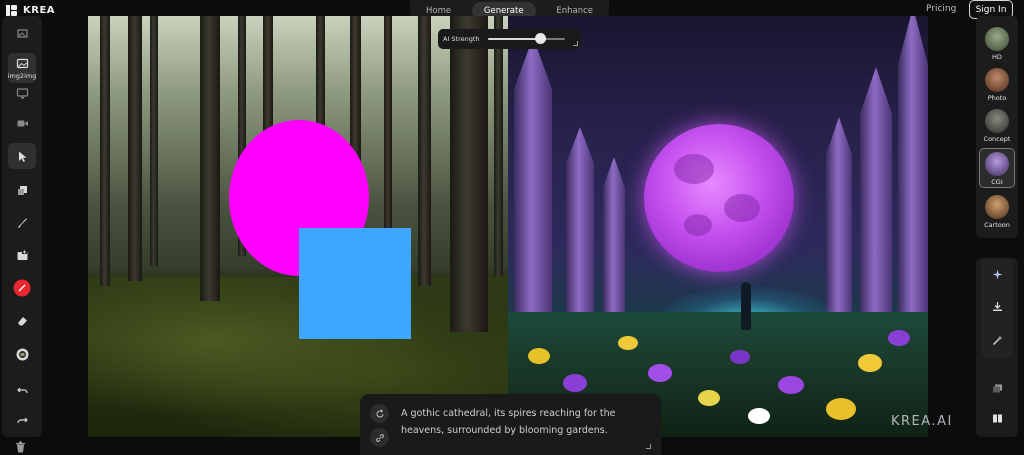 This screenshot has height=455, width=1024. What do you see at coordinates (355, 283) in the screenshot?
I see `blue-square-shape` at bounding box center [355, 283].